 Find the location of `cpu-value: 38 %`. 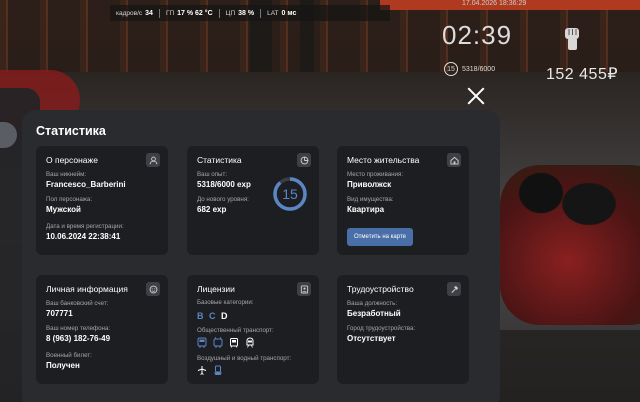

cpu-value: 38 % is located at coordinates (246, 13).